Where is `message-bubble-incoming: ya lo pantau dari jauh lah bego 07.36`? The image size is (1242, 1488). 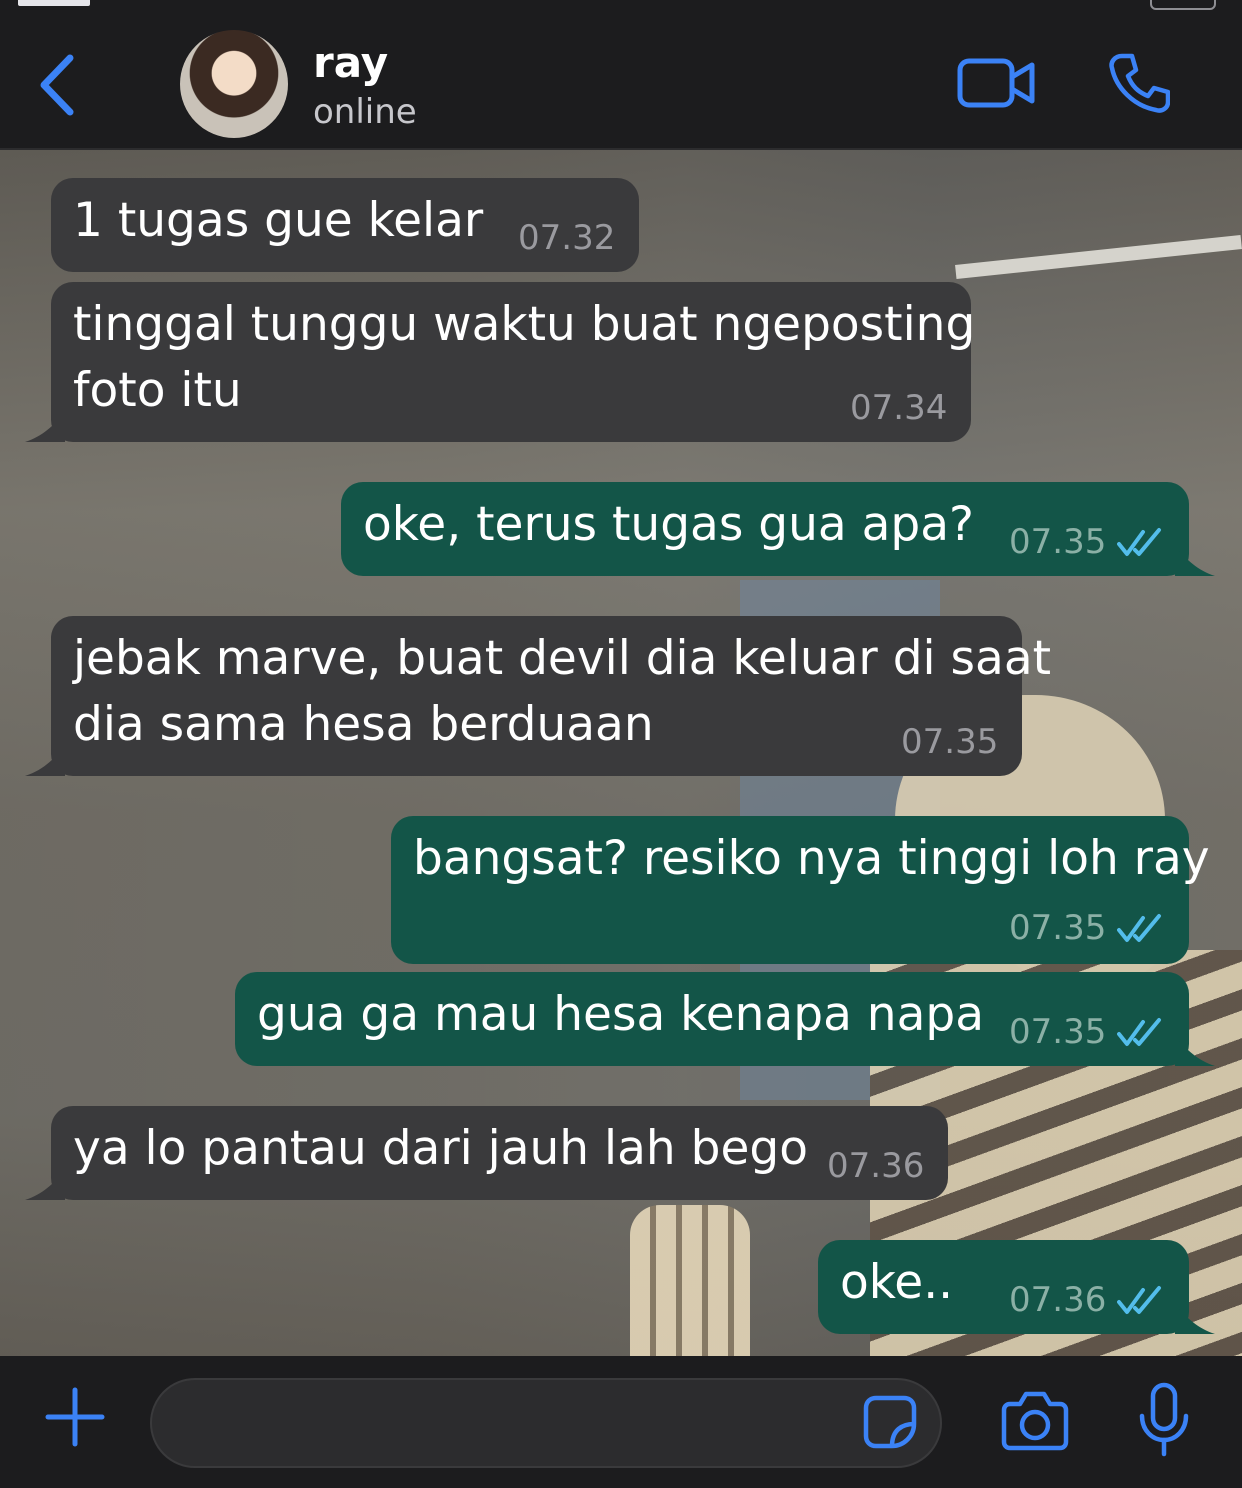 message-bubble-incoming: ya lo pantau dari jauh lah bego 07.36 is located at coordinates (486, 1153).